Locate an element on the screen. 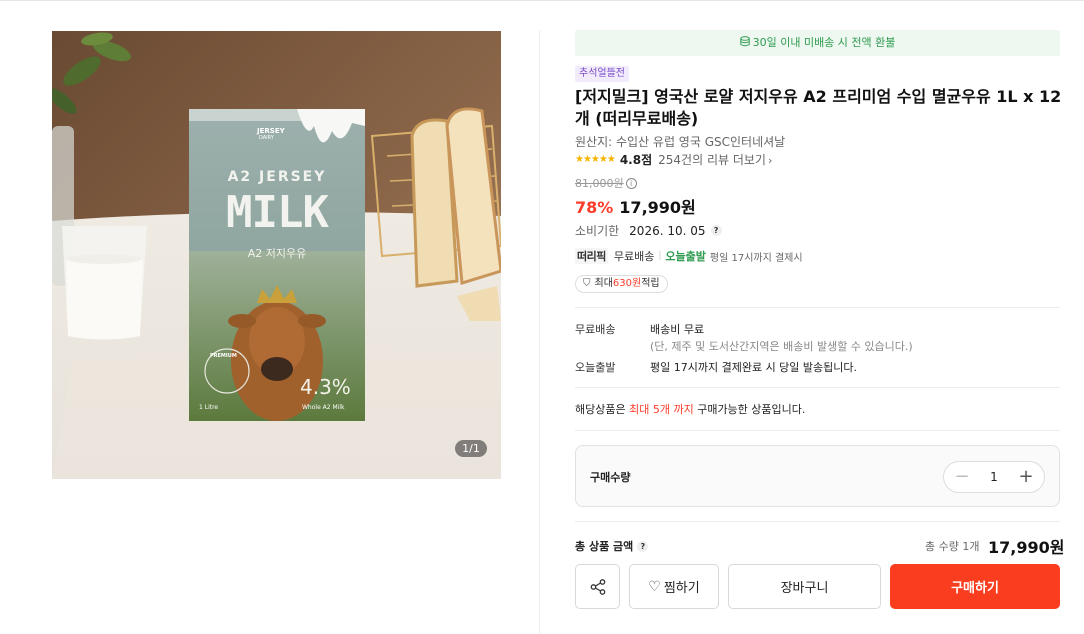 The image size is (1084, 634). carton-brand: JERSEY is located at coordinates (271, 131).